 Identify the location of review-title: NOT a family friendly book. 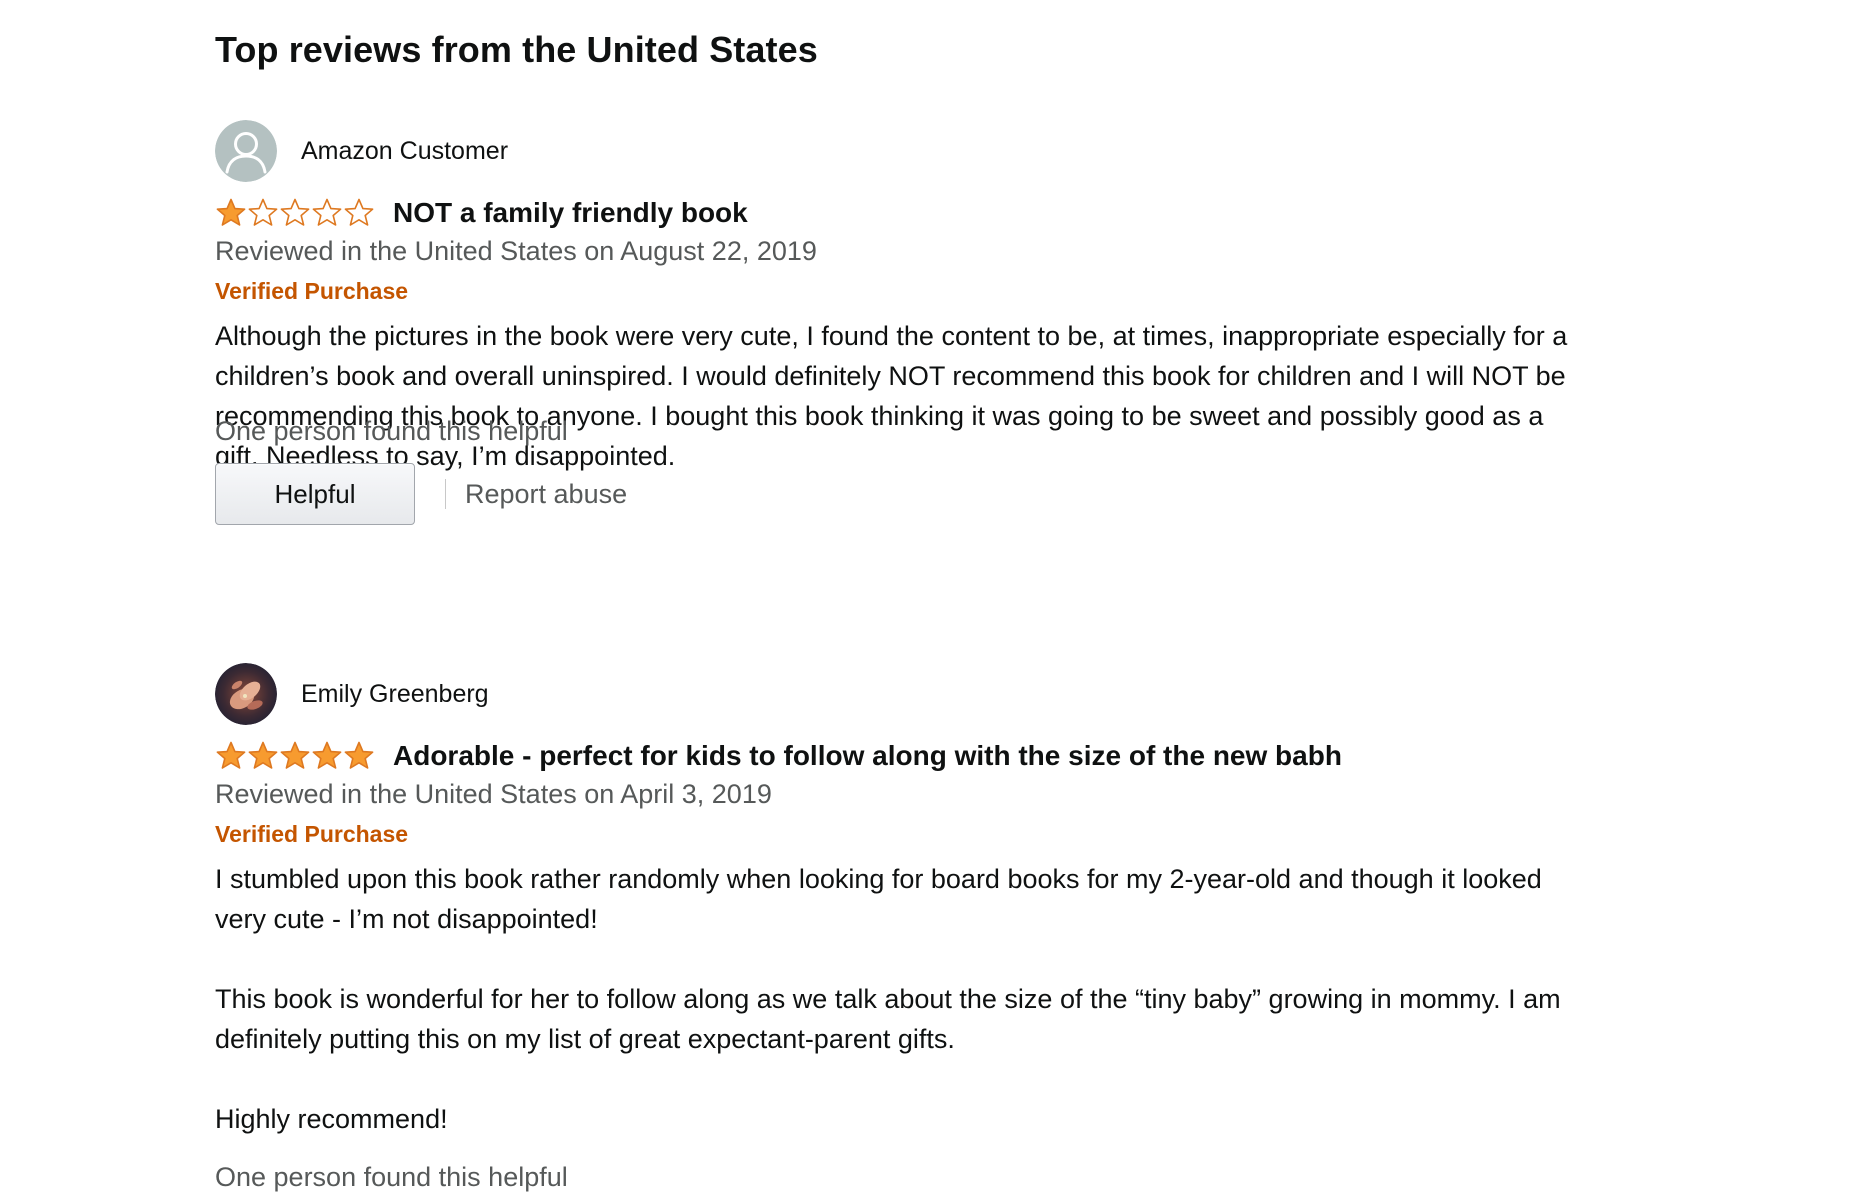
(570, 213).